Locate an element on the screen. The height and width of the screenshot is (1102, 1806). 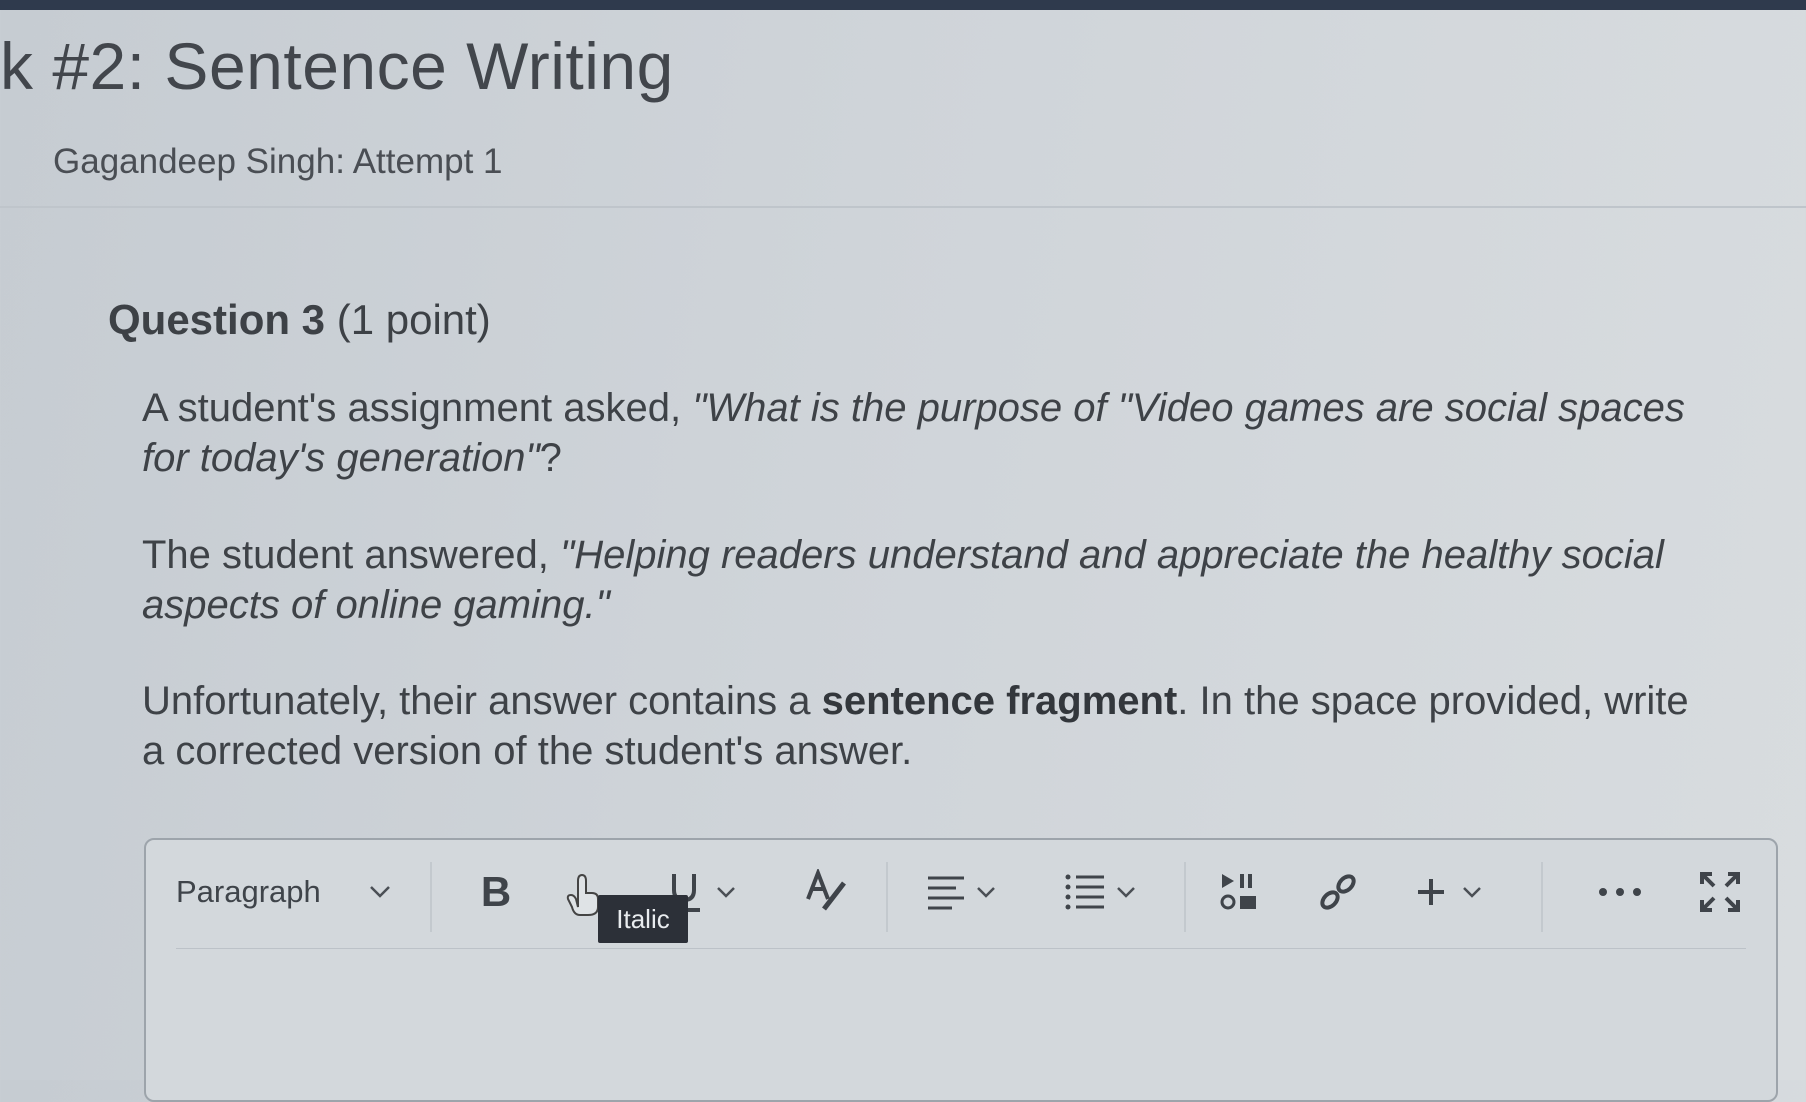
toolbar-divider is located at coordinates (961, 948).